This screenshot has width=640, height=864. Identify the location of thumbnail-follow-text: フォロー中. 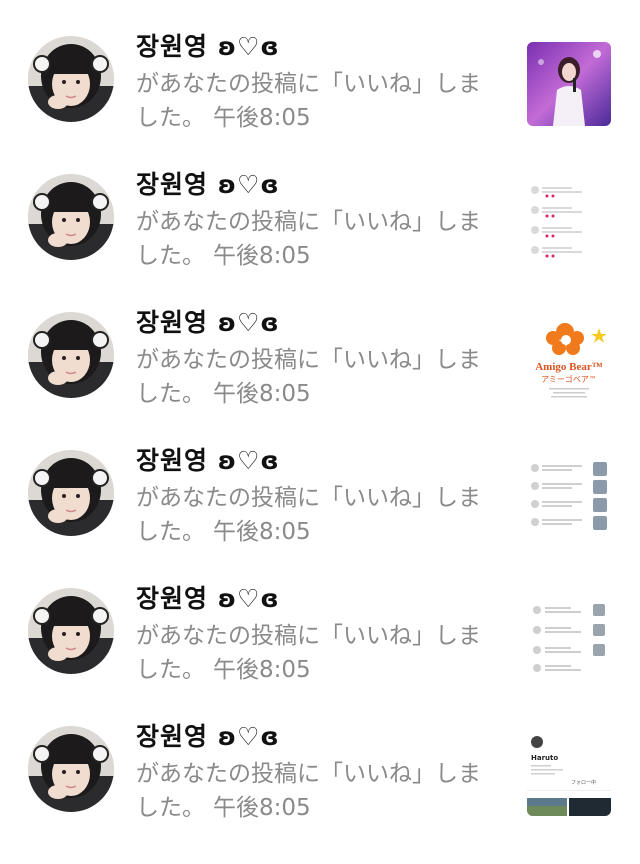
(583, 782).